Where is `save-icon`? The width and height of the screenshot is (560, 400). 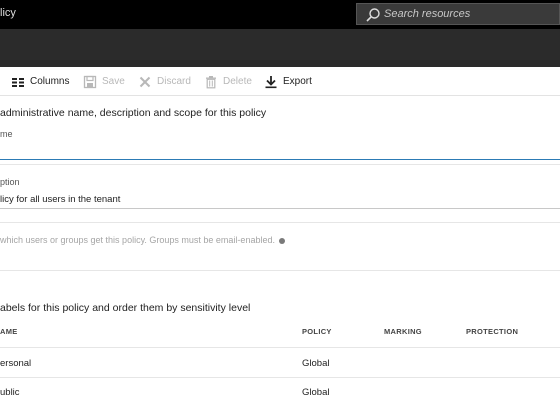 save-icon is located at coordinates (90, 81).